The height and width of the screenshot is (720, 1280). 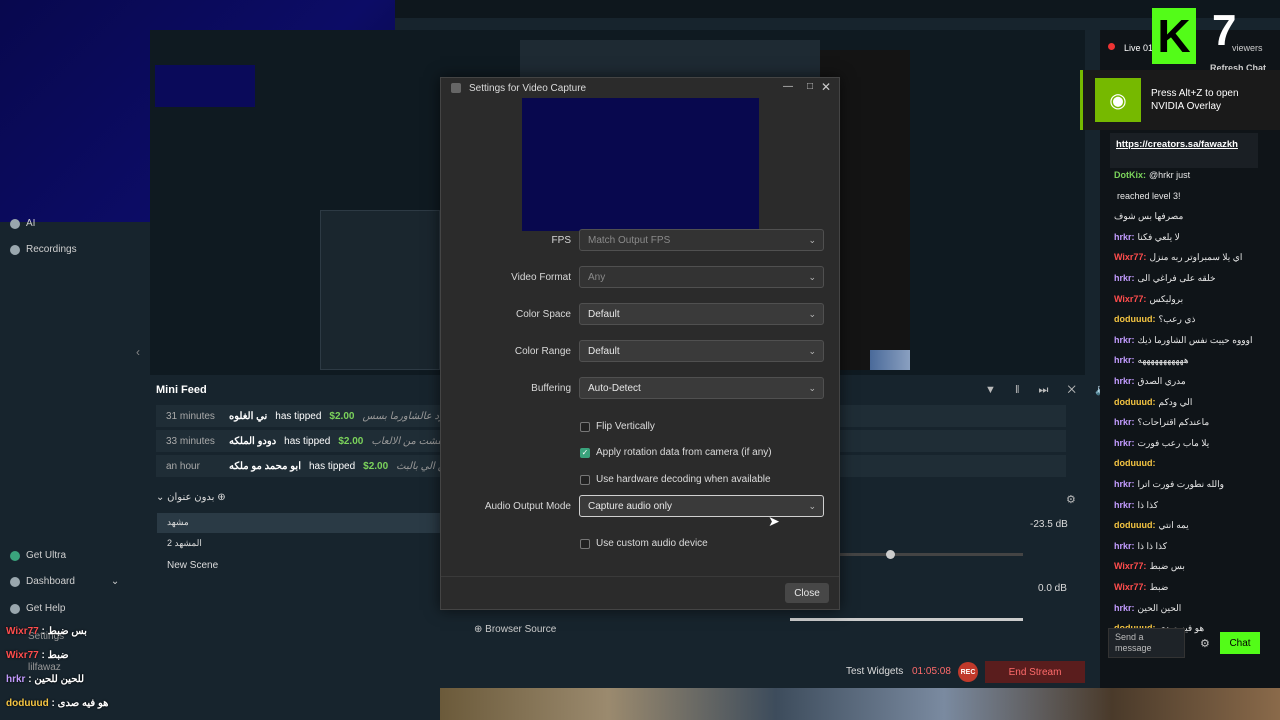 I want to click on scene-item: New Scene, so click(x=192, y=565).